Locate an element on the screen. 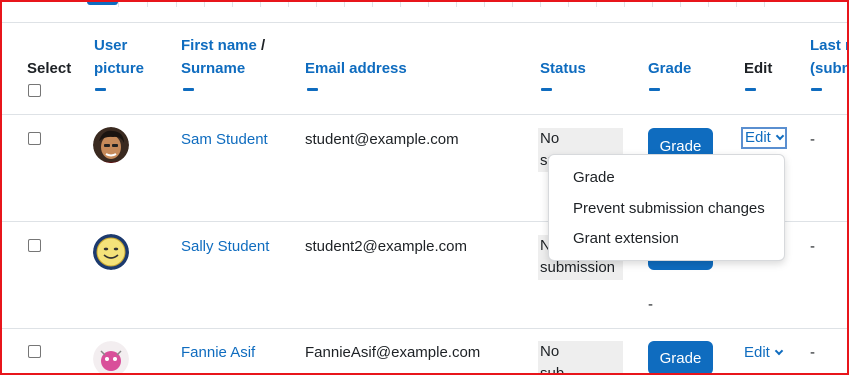 This screenshot has width=849, height=375. sort-first-name-link: First name is located at coordinates (219, 45).